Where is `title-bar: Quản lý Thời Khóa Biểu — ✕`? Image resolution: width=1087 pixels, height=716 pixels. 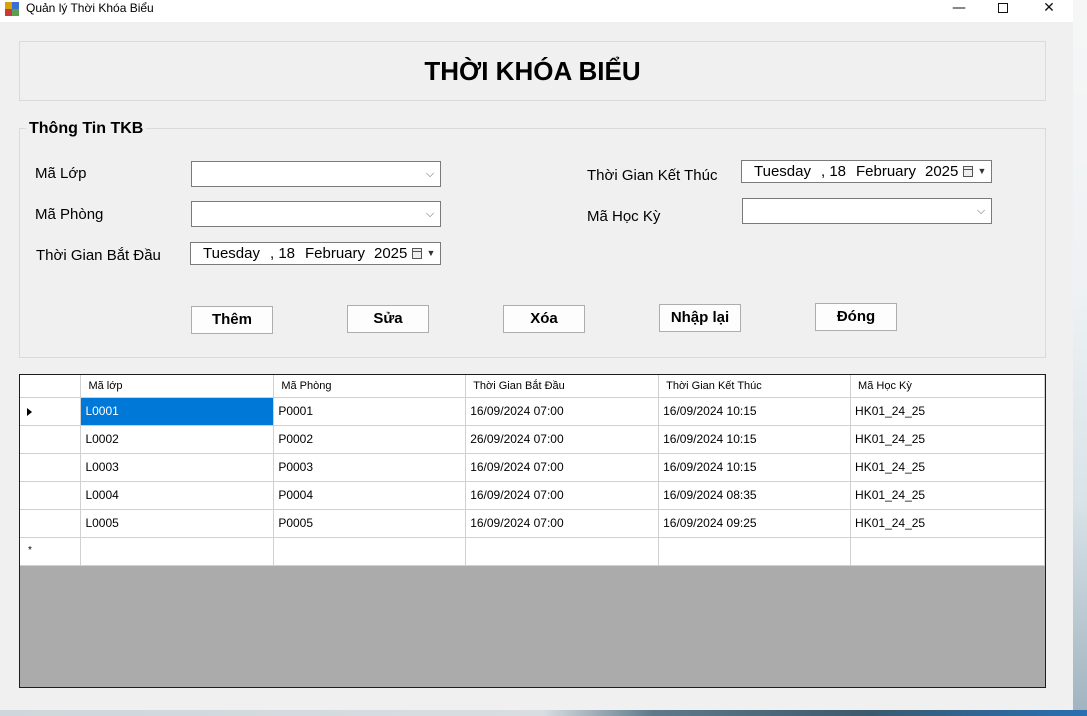
title-bar: Quản lý Thời Khóa Biểu — ✕ is located at coordinates (536, 11).